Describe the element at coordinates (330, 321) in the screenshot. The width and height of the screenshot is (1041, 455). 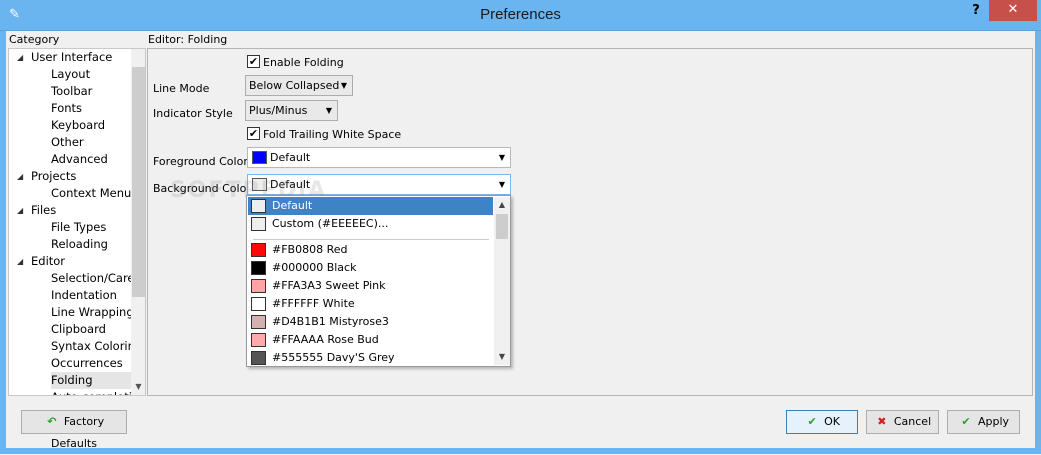
I see `dropdown-option-label: #D4B1B1 Mistyrose3` at that location.